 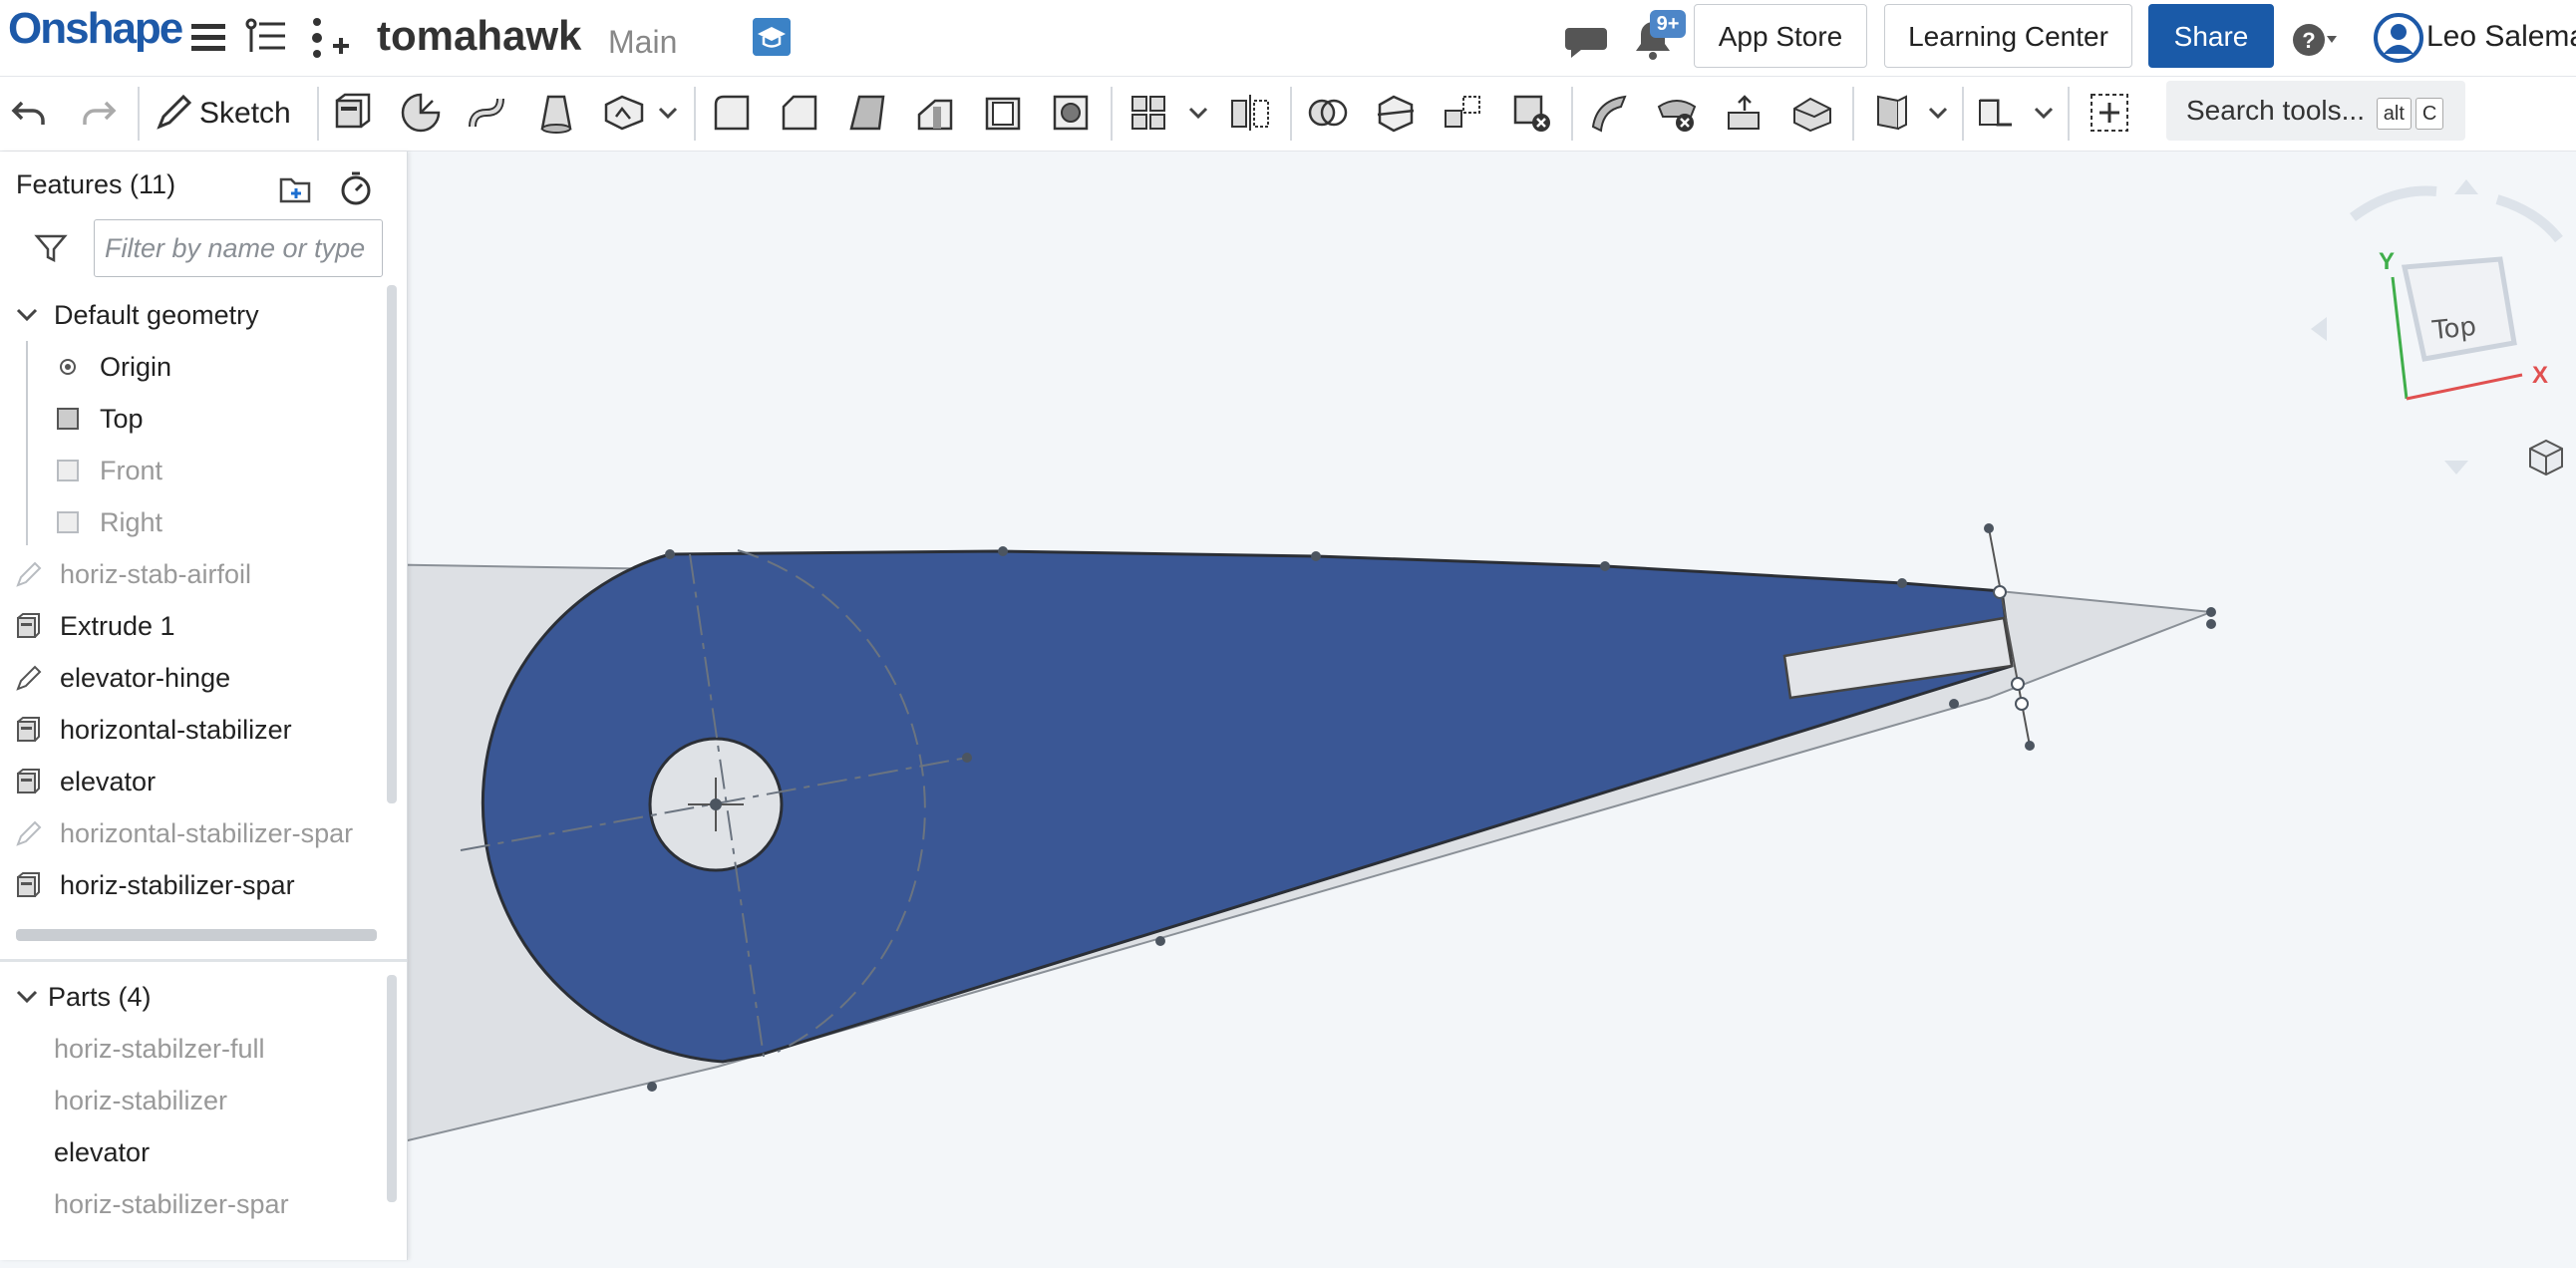 What do you see at coordinates (196, 935) in the screenshot?
I see `features-horizontal-scrollbar` at bounding box center [196, 935].